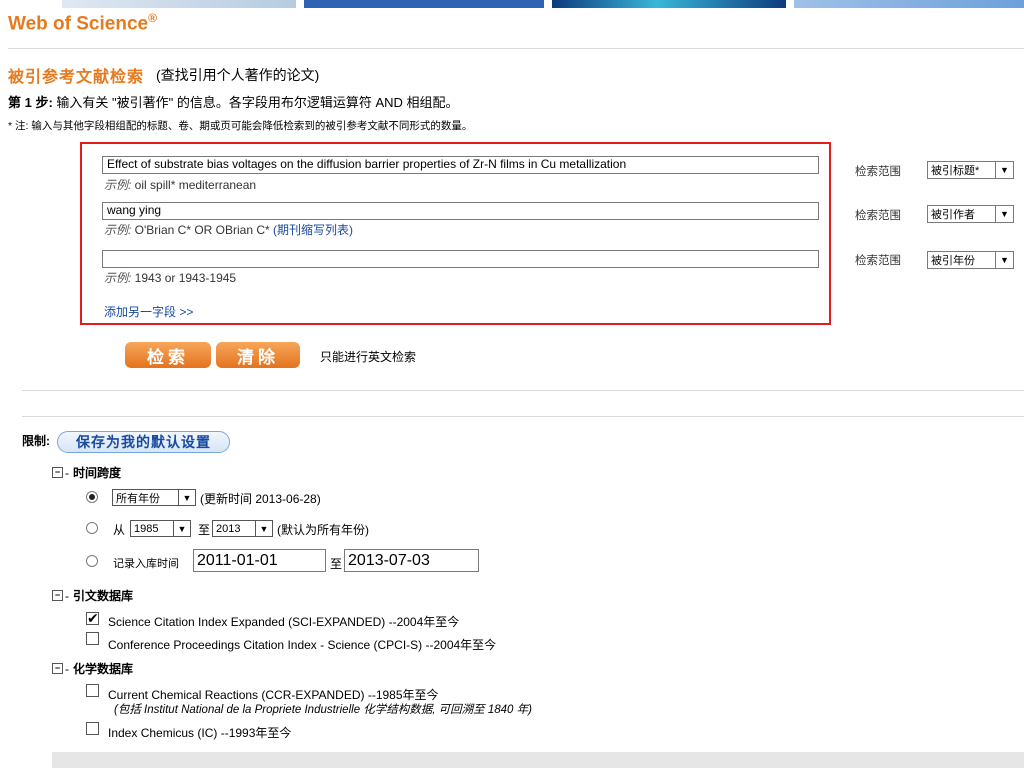  What do you see at coordinates (86, 472) in the screenshot?
I see `timespan-section-toggle: − - 时间跨度` at bounding box center [86, 472].